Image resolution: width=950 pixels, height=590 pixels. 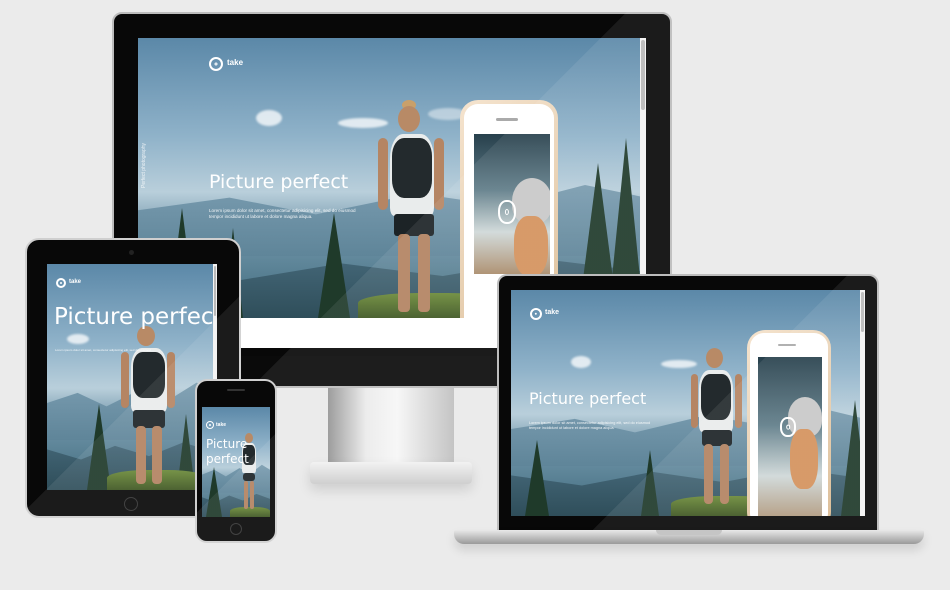 I want to click on smartphone-ring-logo-icon, so click(x=210, y=425).